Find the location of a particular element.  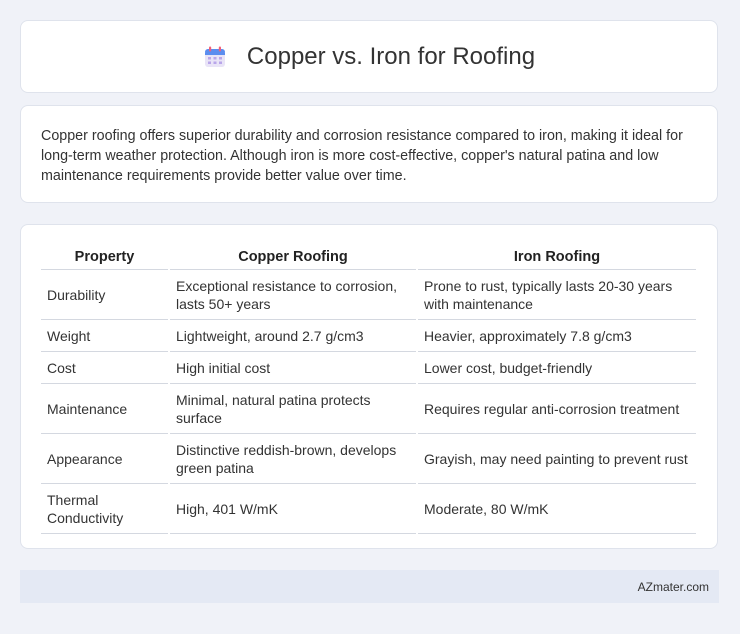

cell-iron: Moderate, 80 W/mK is located at coordinates (557, 509).